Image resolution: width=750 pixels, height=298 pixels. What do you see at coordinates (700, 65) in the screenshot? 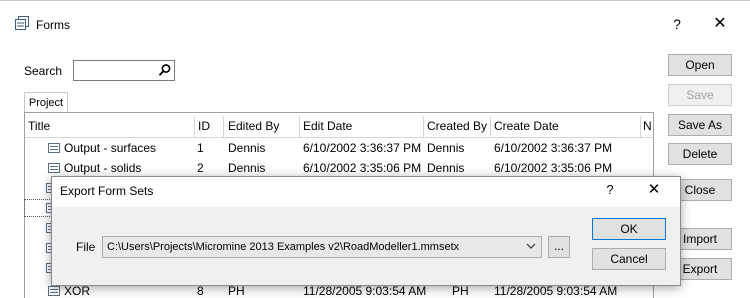
I see `open-button: Open` at bounding box center [700, 65].